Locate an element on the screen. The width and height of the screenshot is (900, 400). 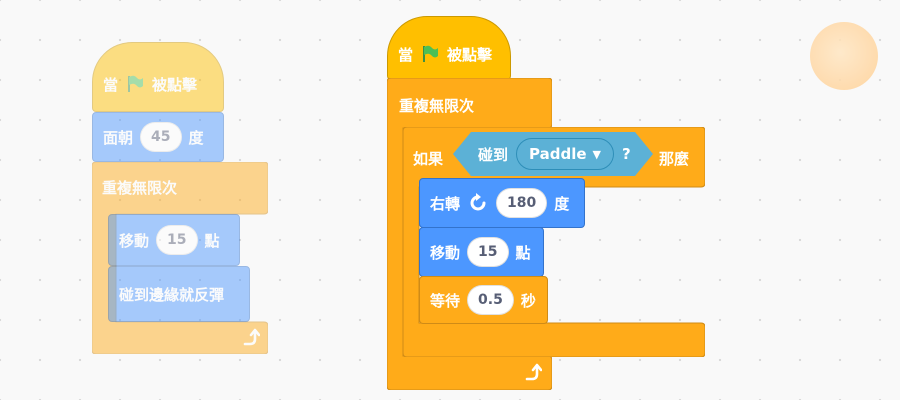
turn-unit-label: 度 is located at coordinates (562, 203).